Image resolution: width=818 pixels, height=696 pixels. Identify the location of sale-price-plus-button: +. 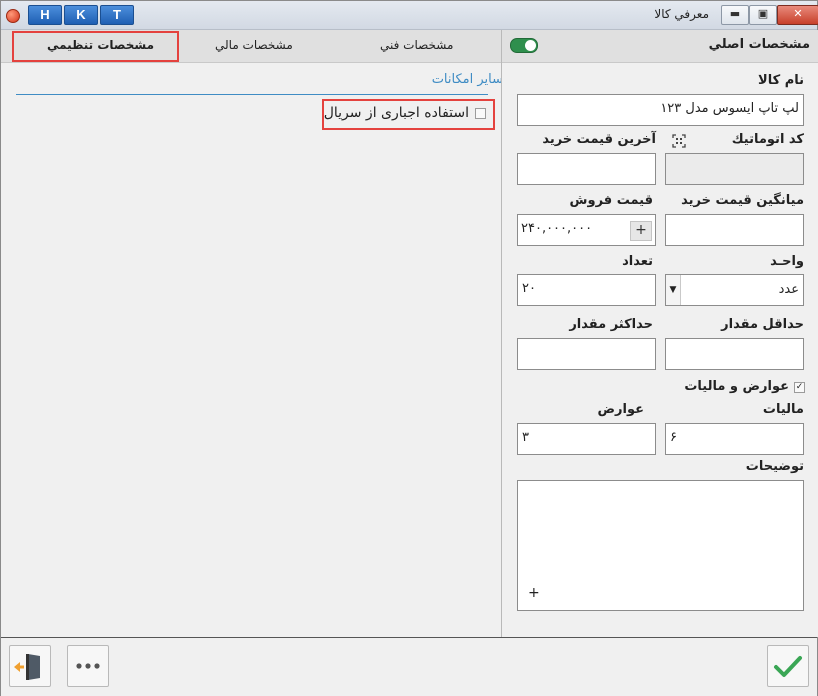
(641, 231).